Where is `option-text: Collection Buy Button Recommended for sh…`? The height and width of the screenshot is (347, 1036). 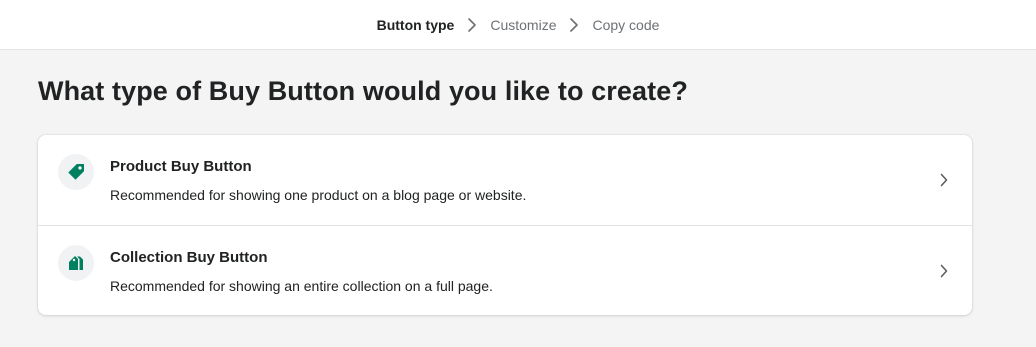
option-text: Collection Buy Button Recommended for sh… is located at coordinates (301, 272).